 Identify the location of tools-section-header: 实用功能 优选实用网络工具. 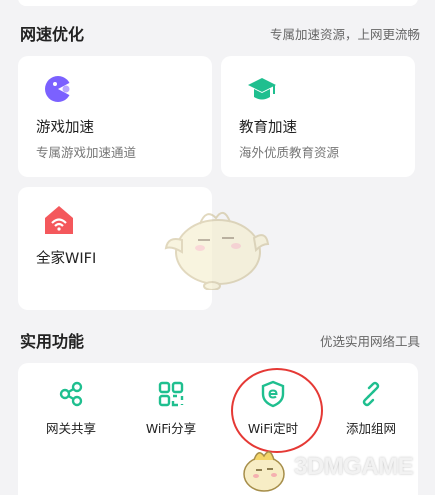
(220, 340).